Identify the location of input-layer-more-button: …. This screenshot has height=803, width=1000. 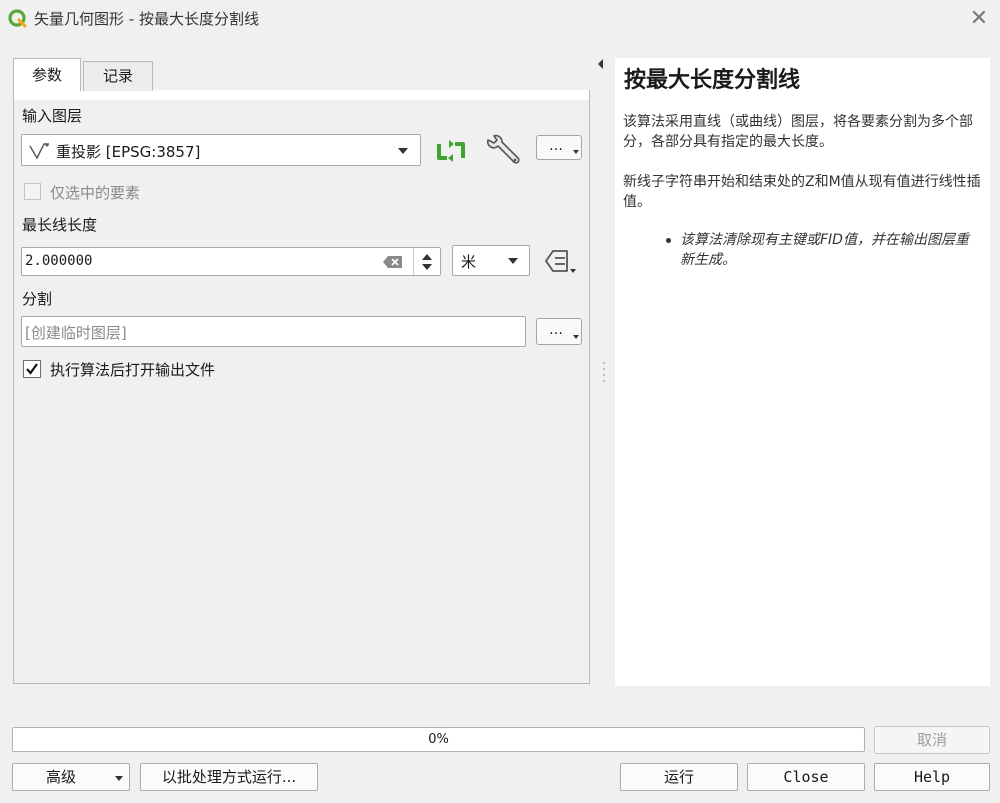
(559, 147).